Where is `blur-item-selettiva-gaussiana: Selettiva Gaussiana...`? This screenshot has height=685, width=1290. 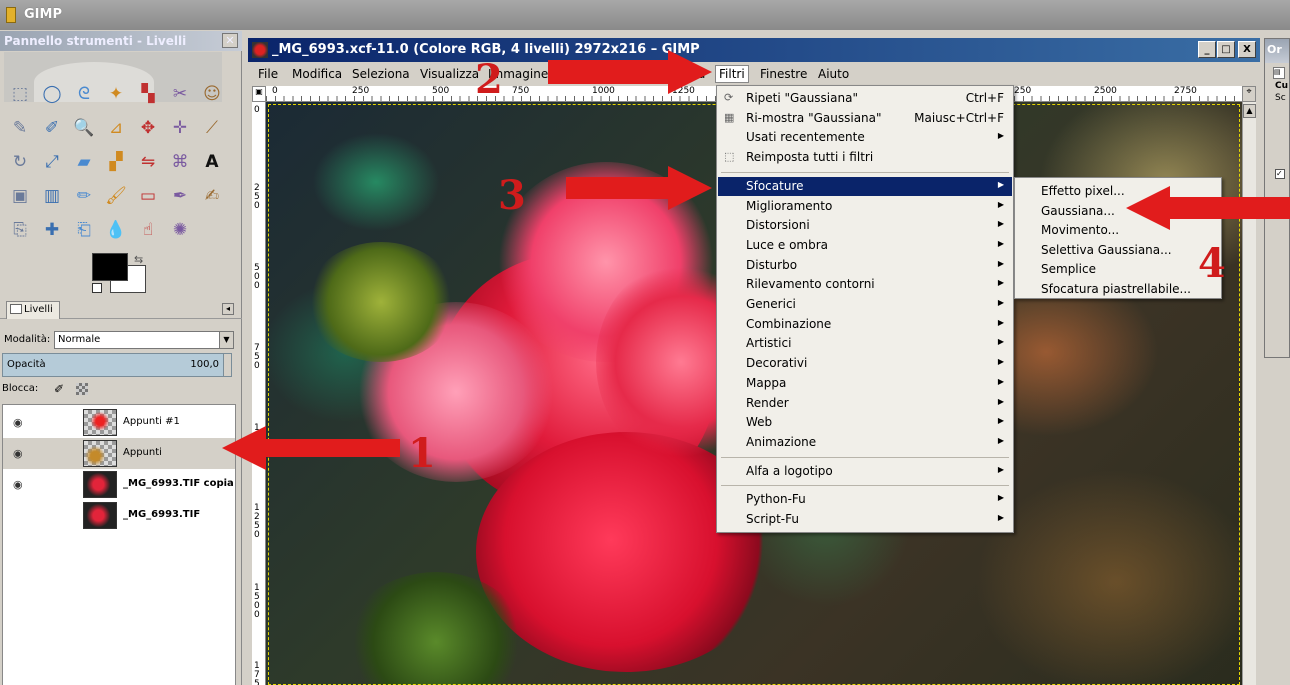 blur-item-selettiva-gaussiana: Selettiva Gaussiana... is located at coordinates (1106, 250).